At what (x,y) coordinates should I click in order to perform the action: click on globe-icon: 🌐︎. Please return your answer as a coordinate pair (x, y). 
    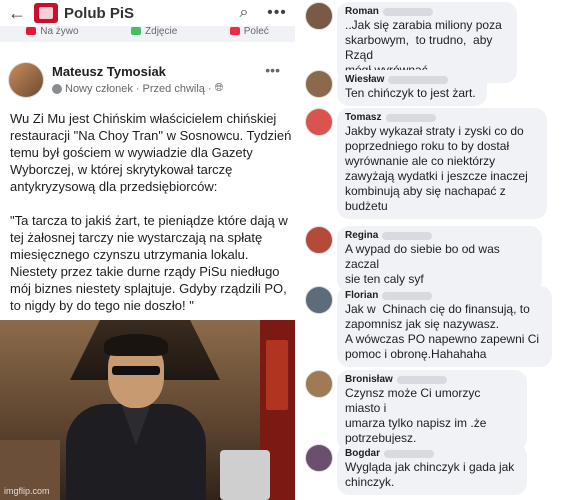
    Looking at the image, I should click on (219, 88).